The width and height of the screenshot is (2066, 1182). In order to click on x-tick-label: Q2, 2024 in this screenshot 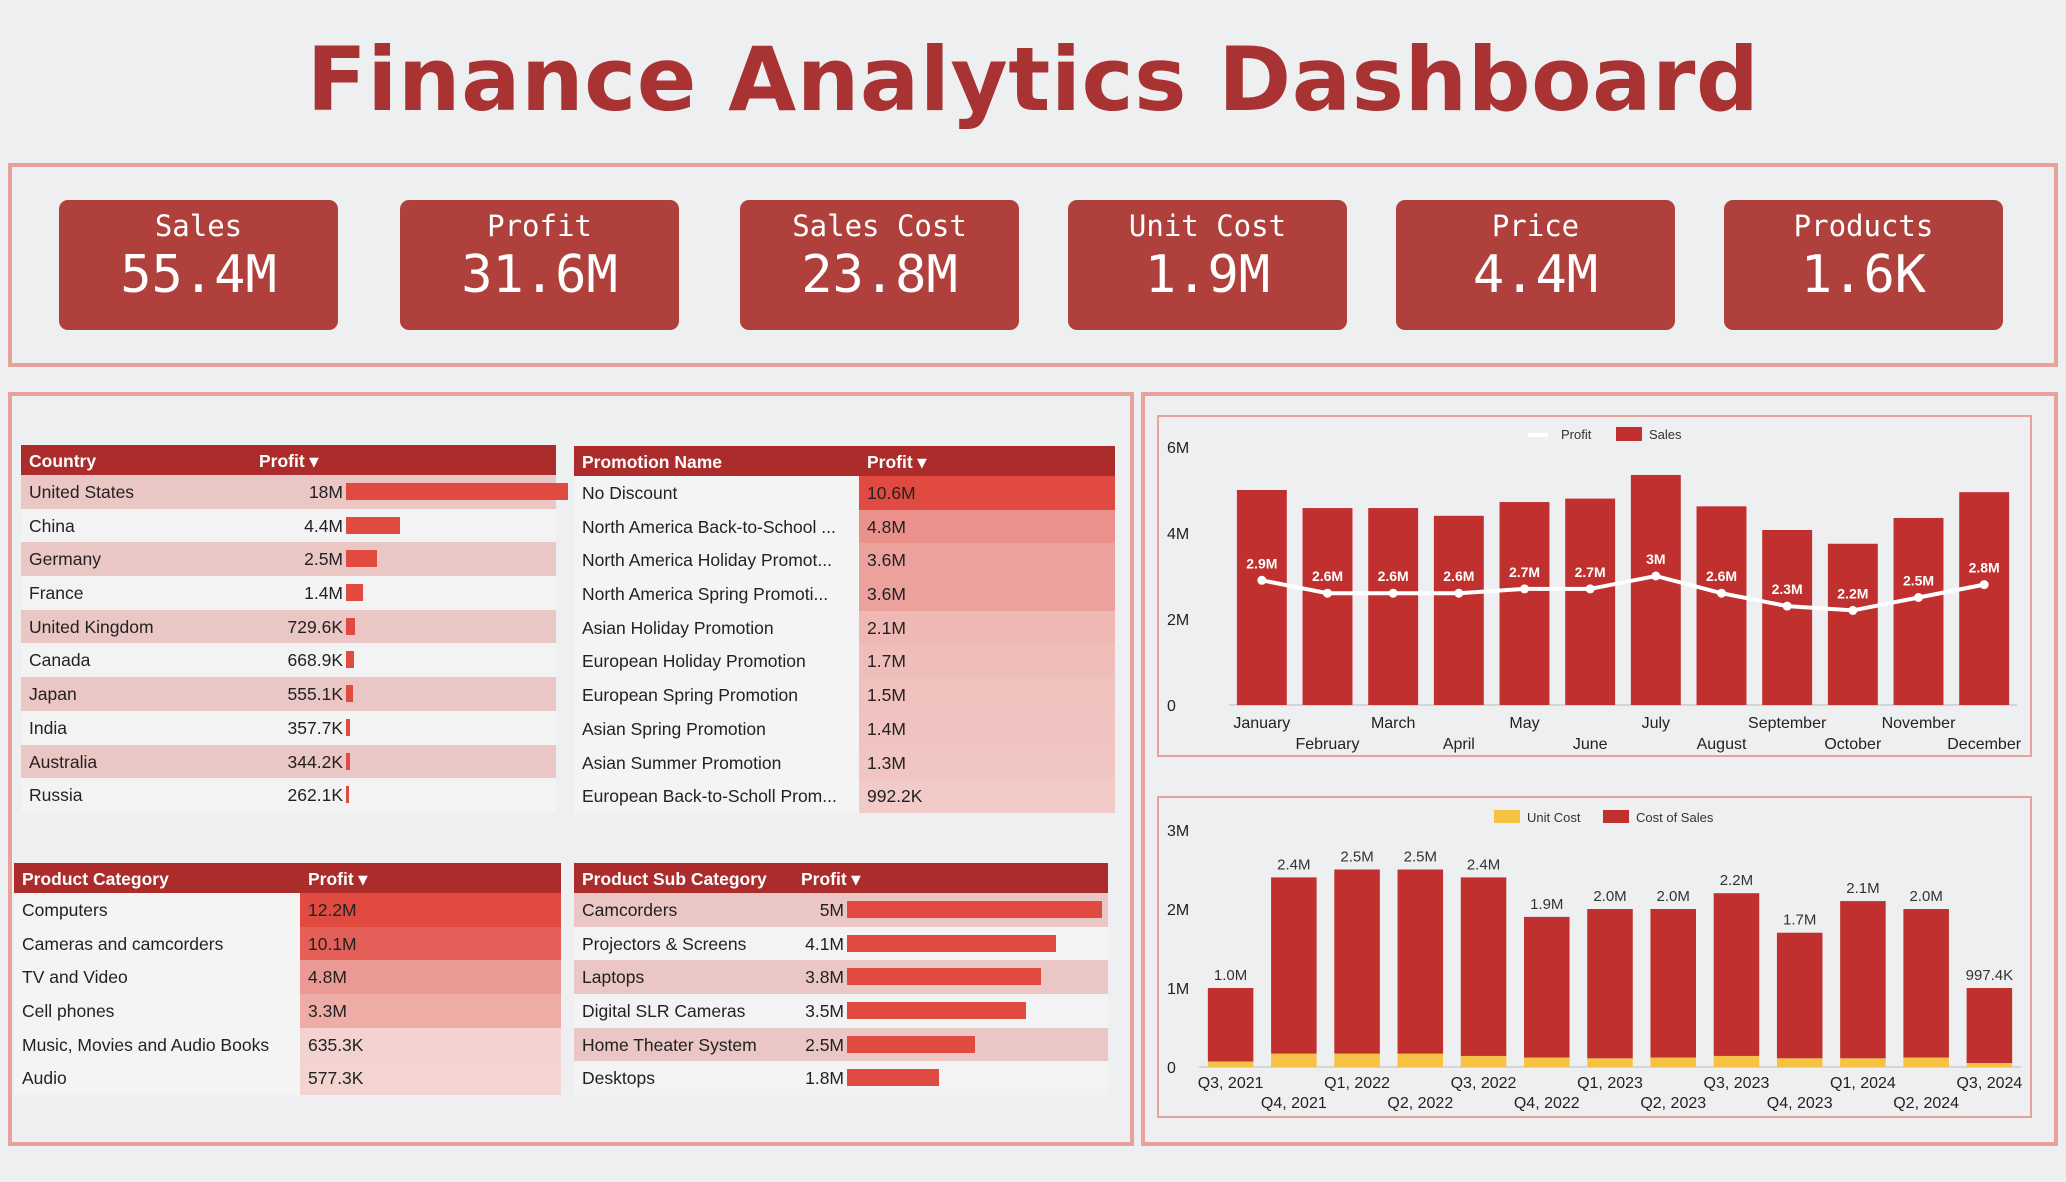, I will do `click(1926, 1103)`.